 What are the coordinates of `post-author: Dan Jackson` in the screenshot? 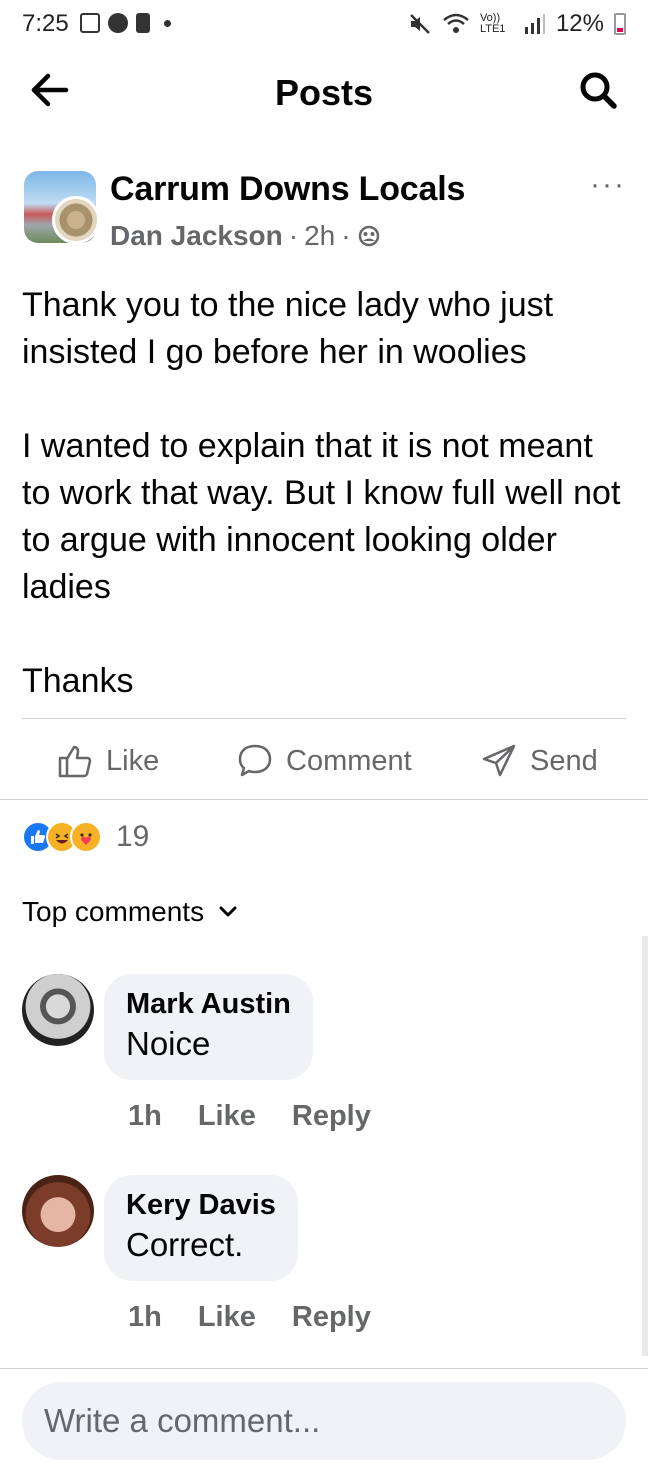 It's located at (196, 236).